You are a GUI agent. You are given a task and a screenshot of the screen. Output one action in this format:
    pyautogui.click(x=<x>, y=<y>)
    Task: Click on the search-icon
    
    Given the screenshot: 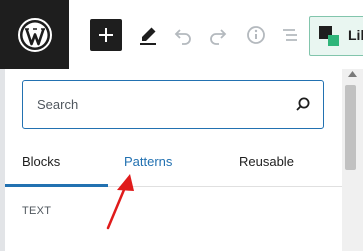 What is the action you would take?
    pyautogui.click(x=303, y=104)
    